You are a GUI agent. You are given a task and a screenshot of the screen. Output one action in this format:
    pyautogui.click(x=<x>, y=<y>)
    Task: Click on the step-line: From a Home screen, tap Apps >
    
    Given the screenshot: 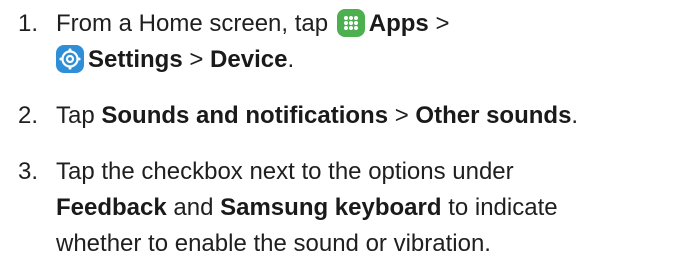 What is the action you would take?
    pyautogui.click(x=366, y=24)
    